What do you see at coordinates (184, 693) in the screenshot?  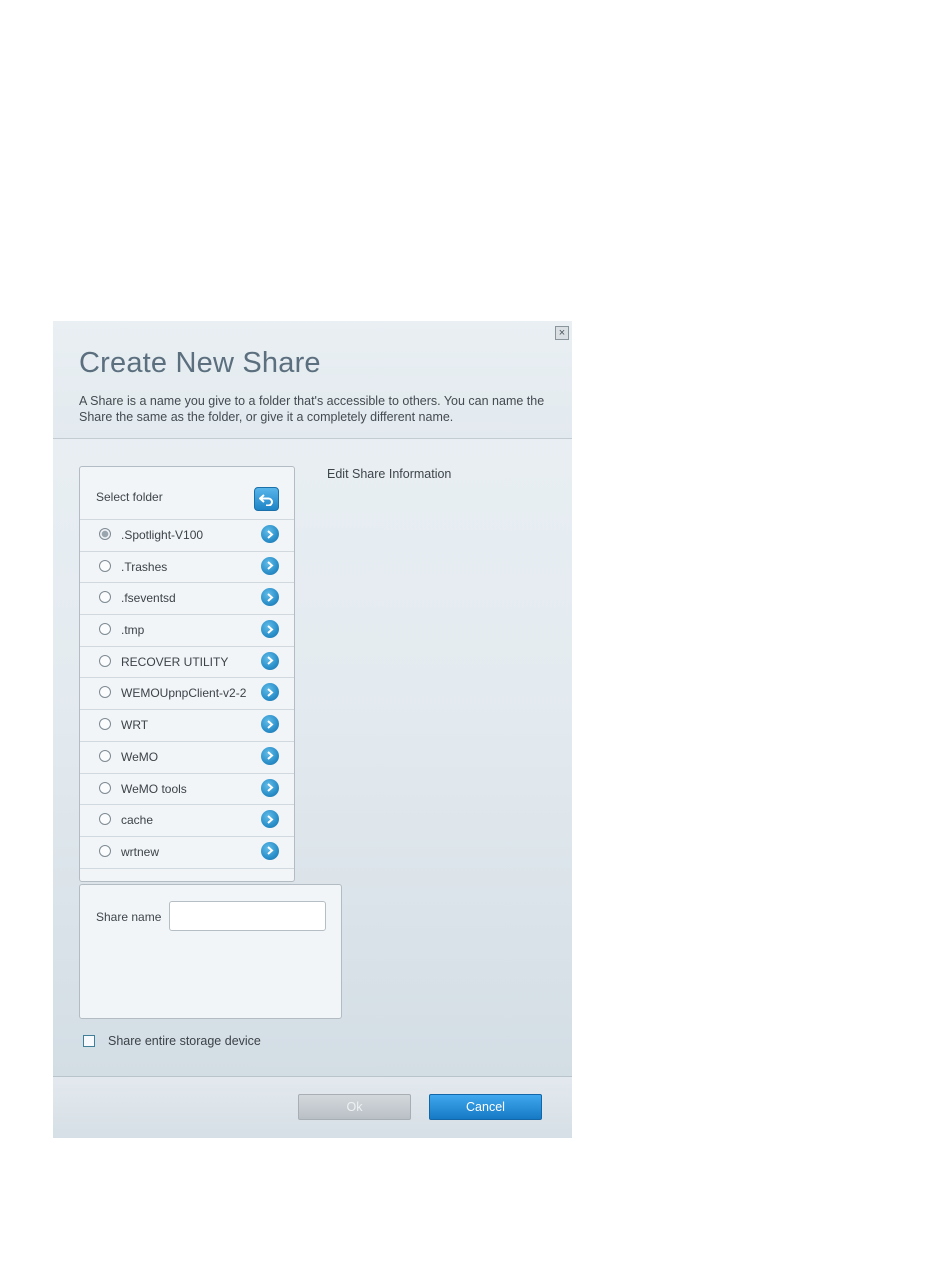 I see `folder-name: WEMOUpnpClient-v2-2` at bounding box center [184, 693].